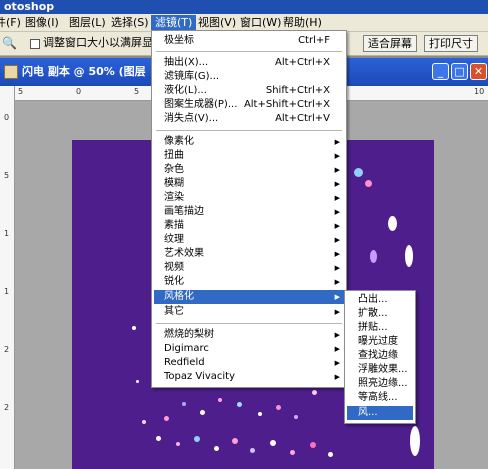  What do you see at coordinates (199, 376) in the screenshot?
I see `menu-item-label: Topaz Vivacity` at bounding box center [199, 376].